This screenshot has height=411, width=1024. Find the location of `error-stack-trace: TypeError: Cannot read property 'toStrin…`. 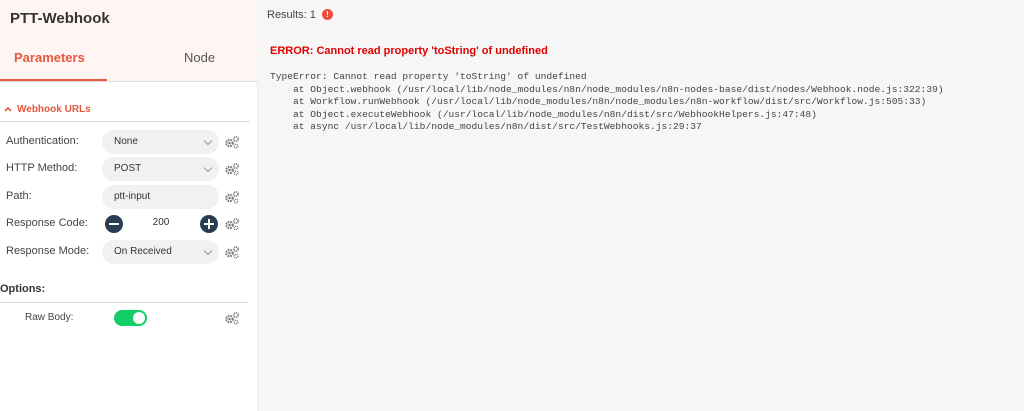

error-stack-trace: TypeError: Cannot read property 'toStrin… is located at coordinates (607, 101).